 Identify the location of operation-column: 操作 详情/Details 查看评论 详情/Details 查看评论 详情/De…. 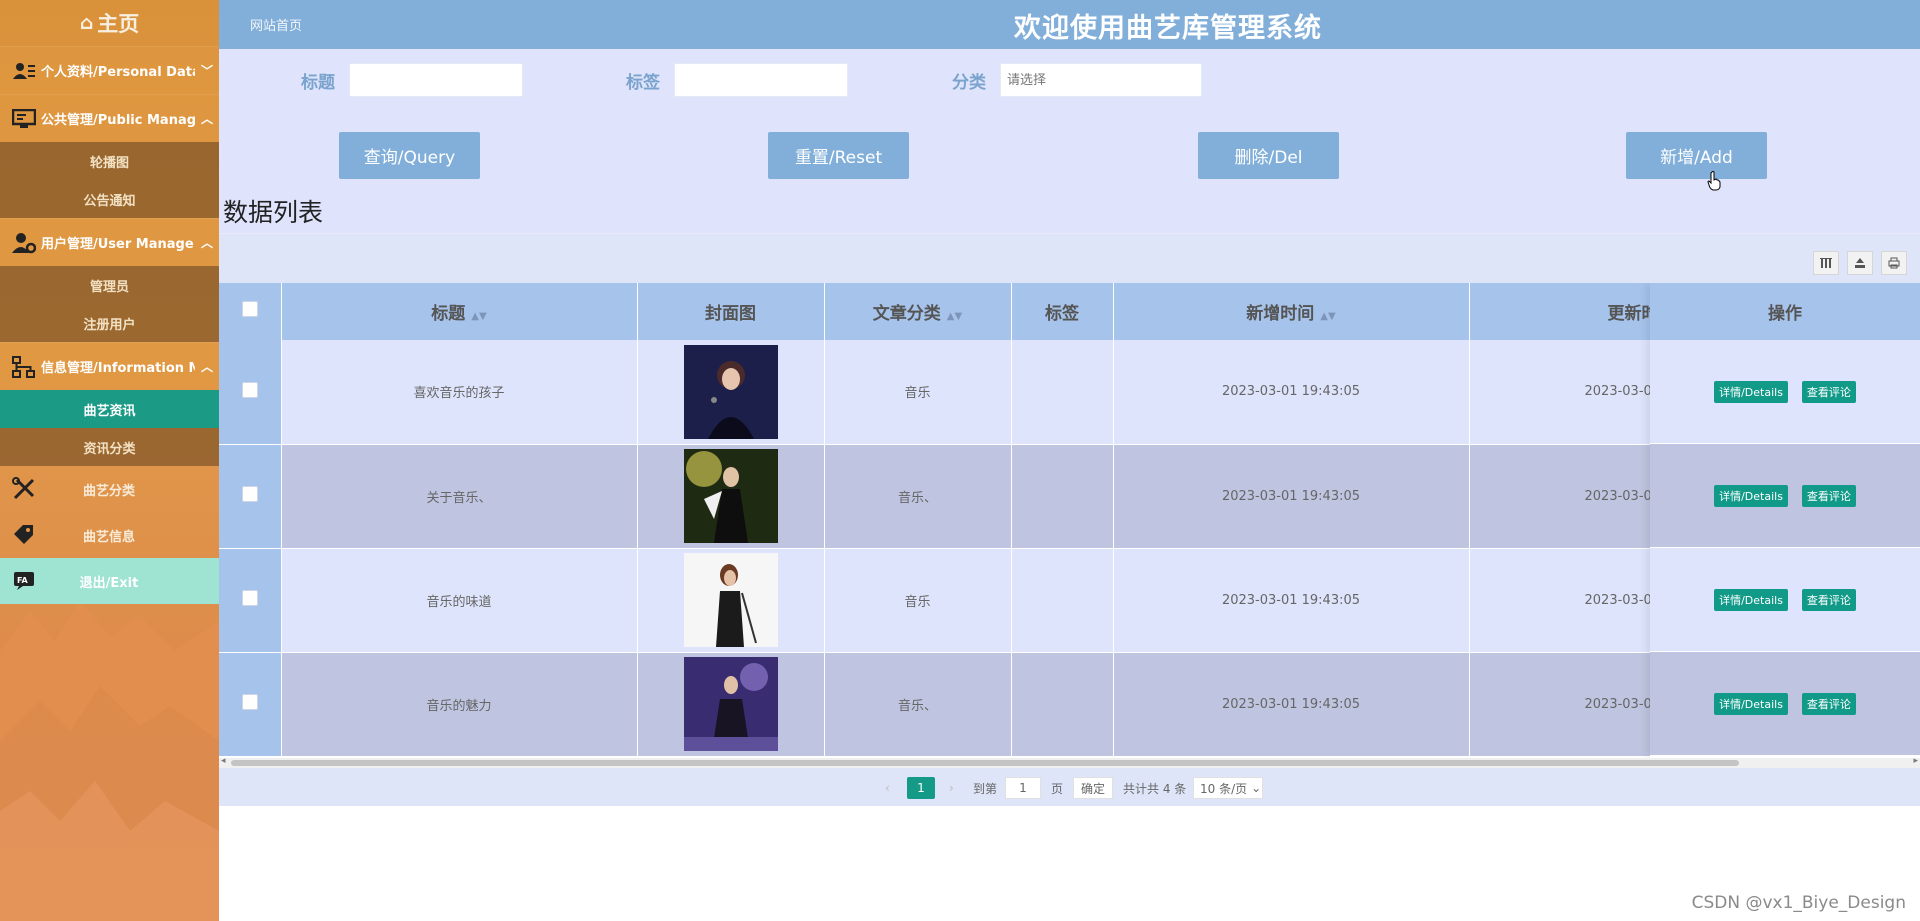
(1785, 520).